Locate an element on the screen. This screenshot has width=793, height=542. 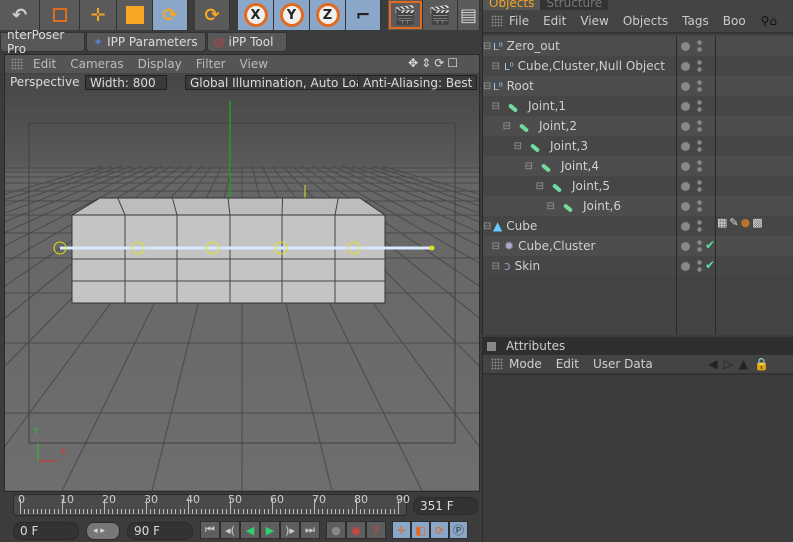
world-coord-button: ⌐ is located at coordinates (363, 15).